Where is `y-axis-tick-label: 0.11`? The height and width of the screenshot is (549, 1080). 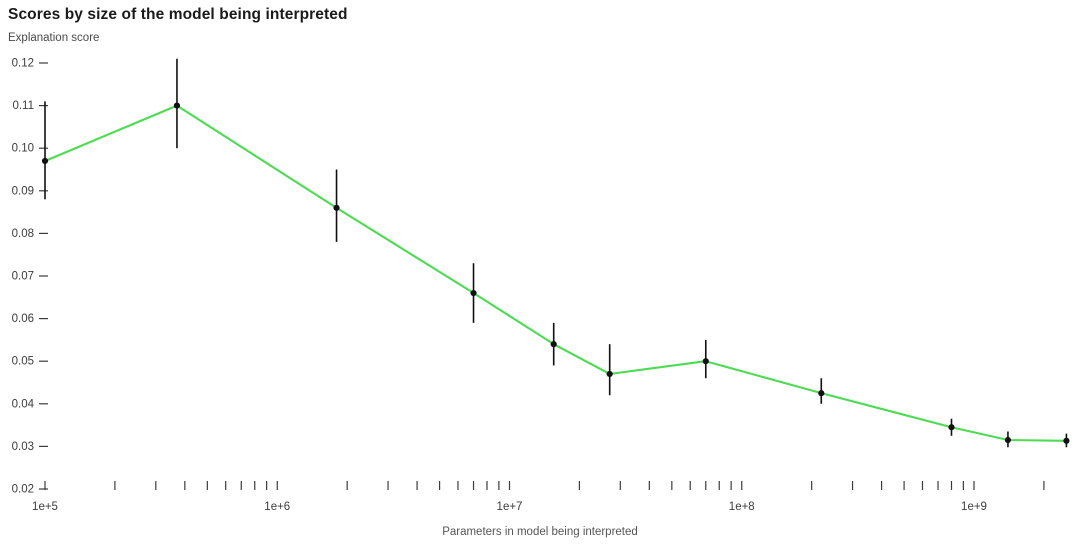
y-axis-tick-label: 0.11 is located at coordinates (23, 106).